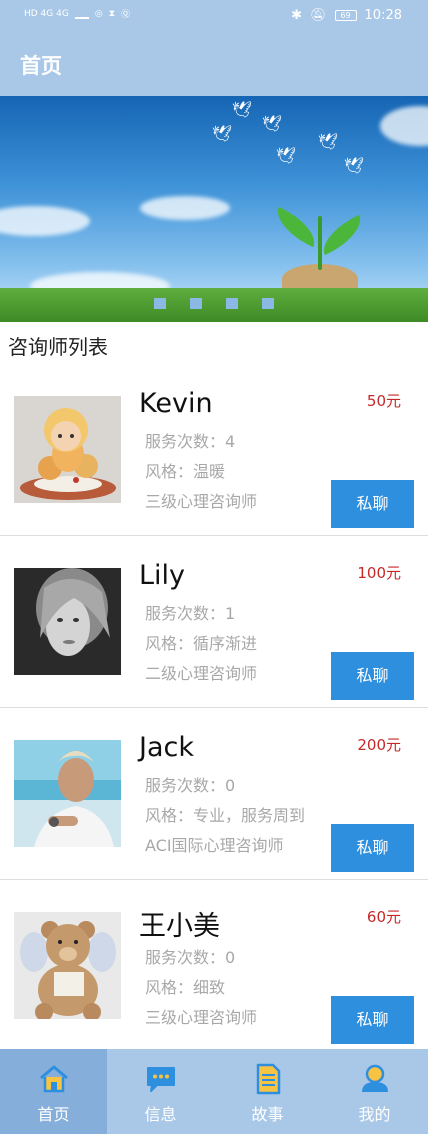 The height and width of the screenshot is (1134, 428). Describe the element at coordinates (162, 575) in the screenshot. I see `counselor-name: Lily` at that location.